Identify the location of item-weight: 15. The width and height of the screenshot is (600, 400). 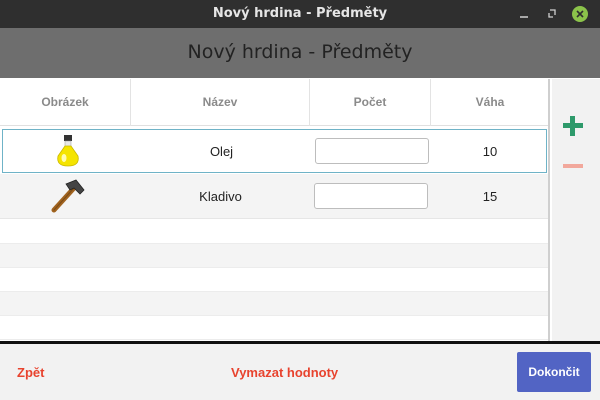
(490, 196).